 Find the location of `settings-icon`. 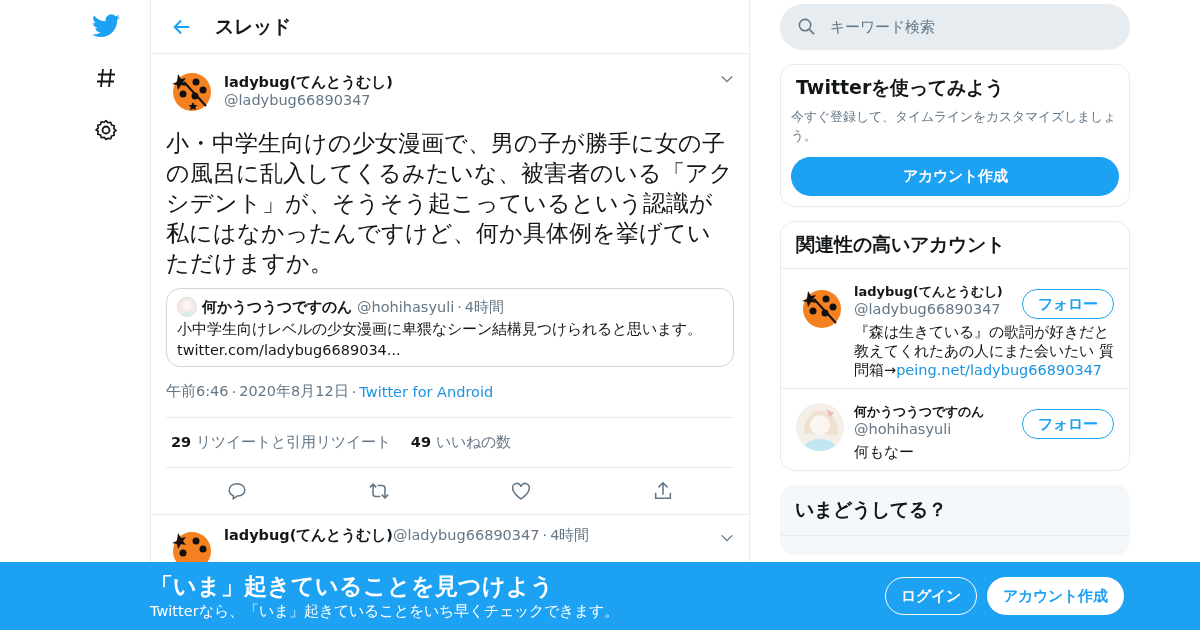

settings-icon is located at coordinates (106, 130).